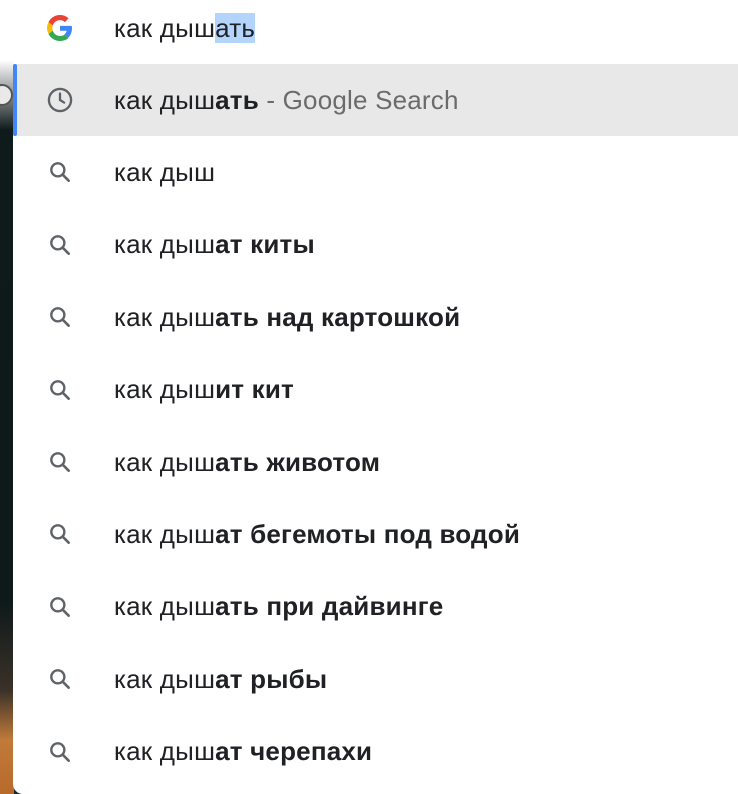 The image size is (738, 794). What do you see at coordinates (235, 27) in the screenshot?
I see `autocomplete-selection: ать` at bounding box center [235, 27].